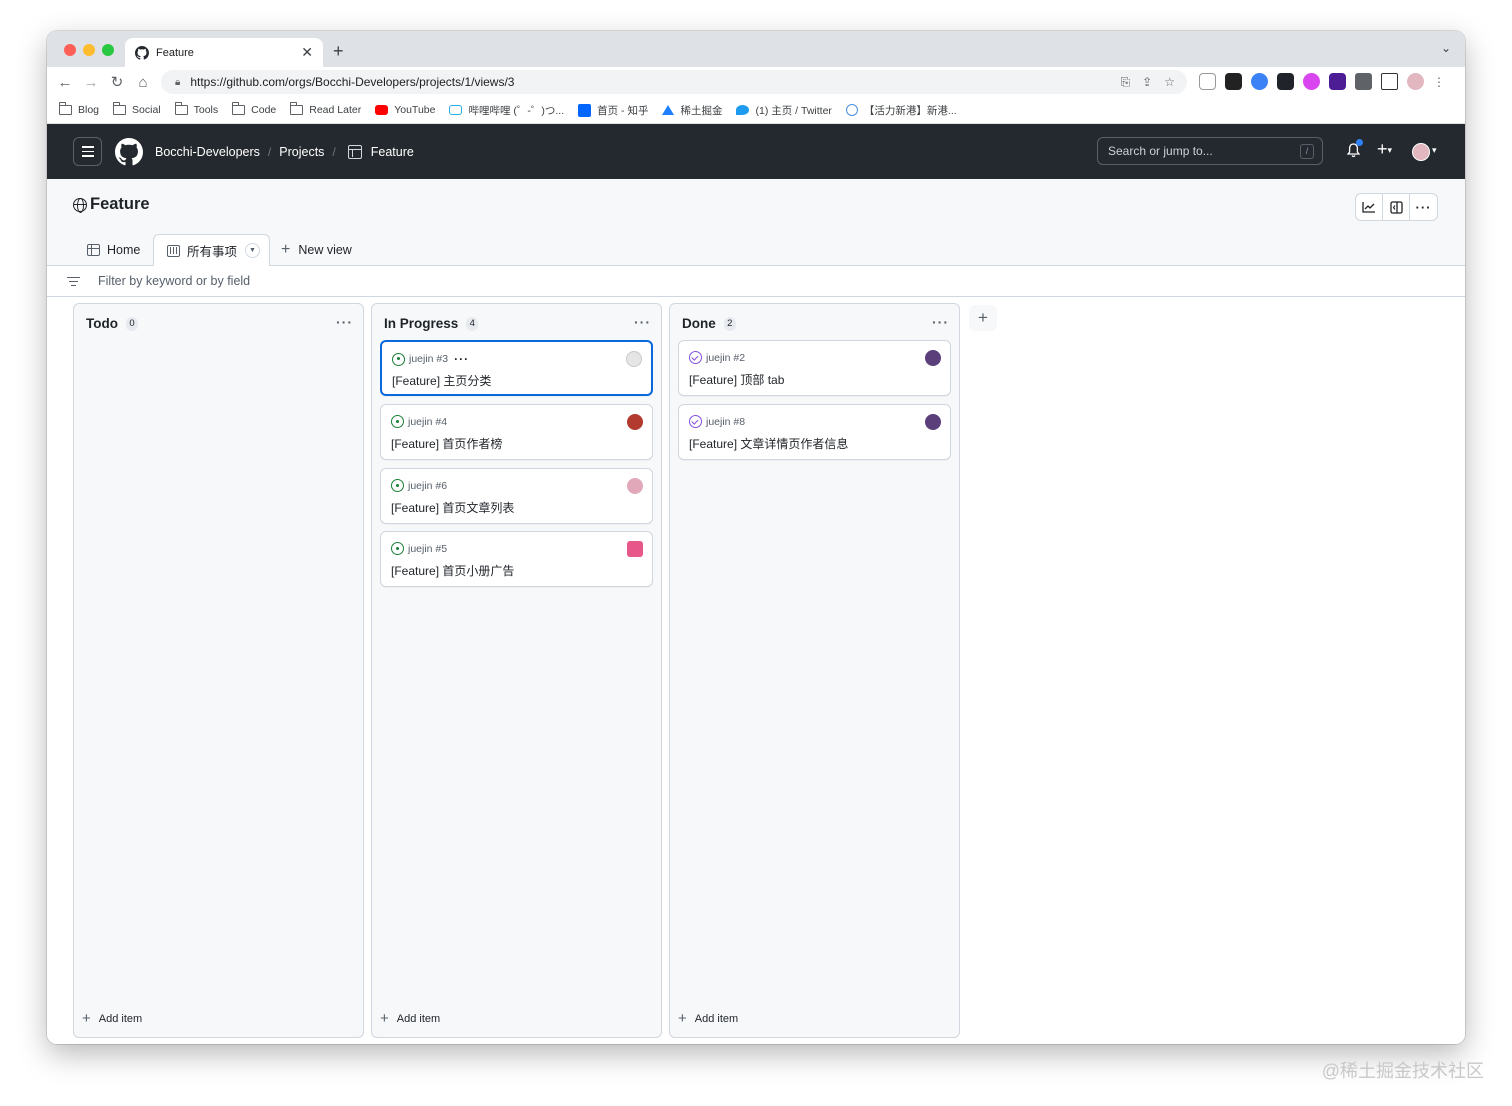 Image resolution: width=1512 pixels, height=1106 pixels. What do you see at coordinates (392, 152) in the screenshot?
I see `breadcrumb-project: Feature` at bounding box center [392, 152].